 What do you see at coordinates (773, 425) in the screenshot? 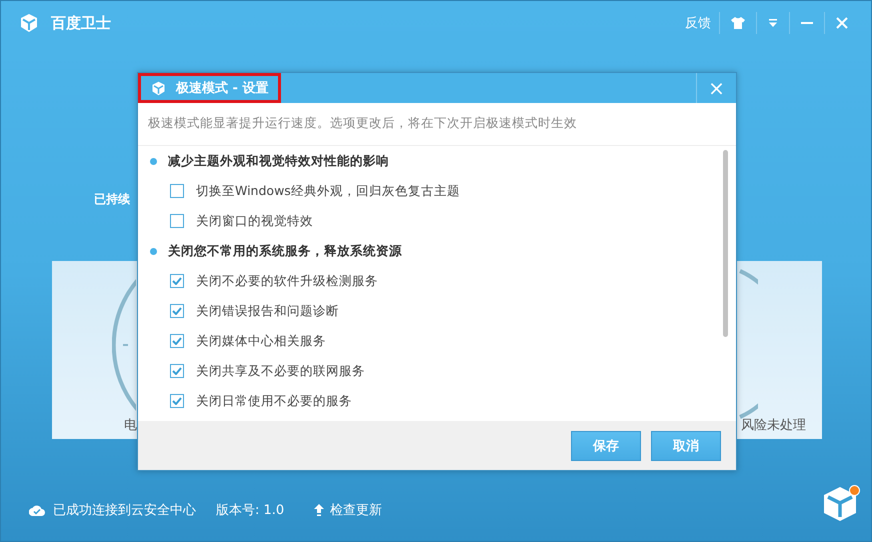
I see `card-label: 风险未处理` at bounding box center [773, 425].